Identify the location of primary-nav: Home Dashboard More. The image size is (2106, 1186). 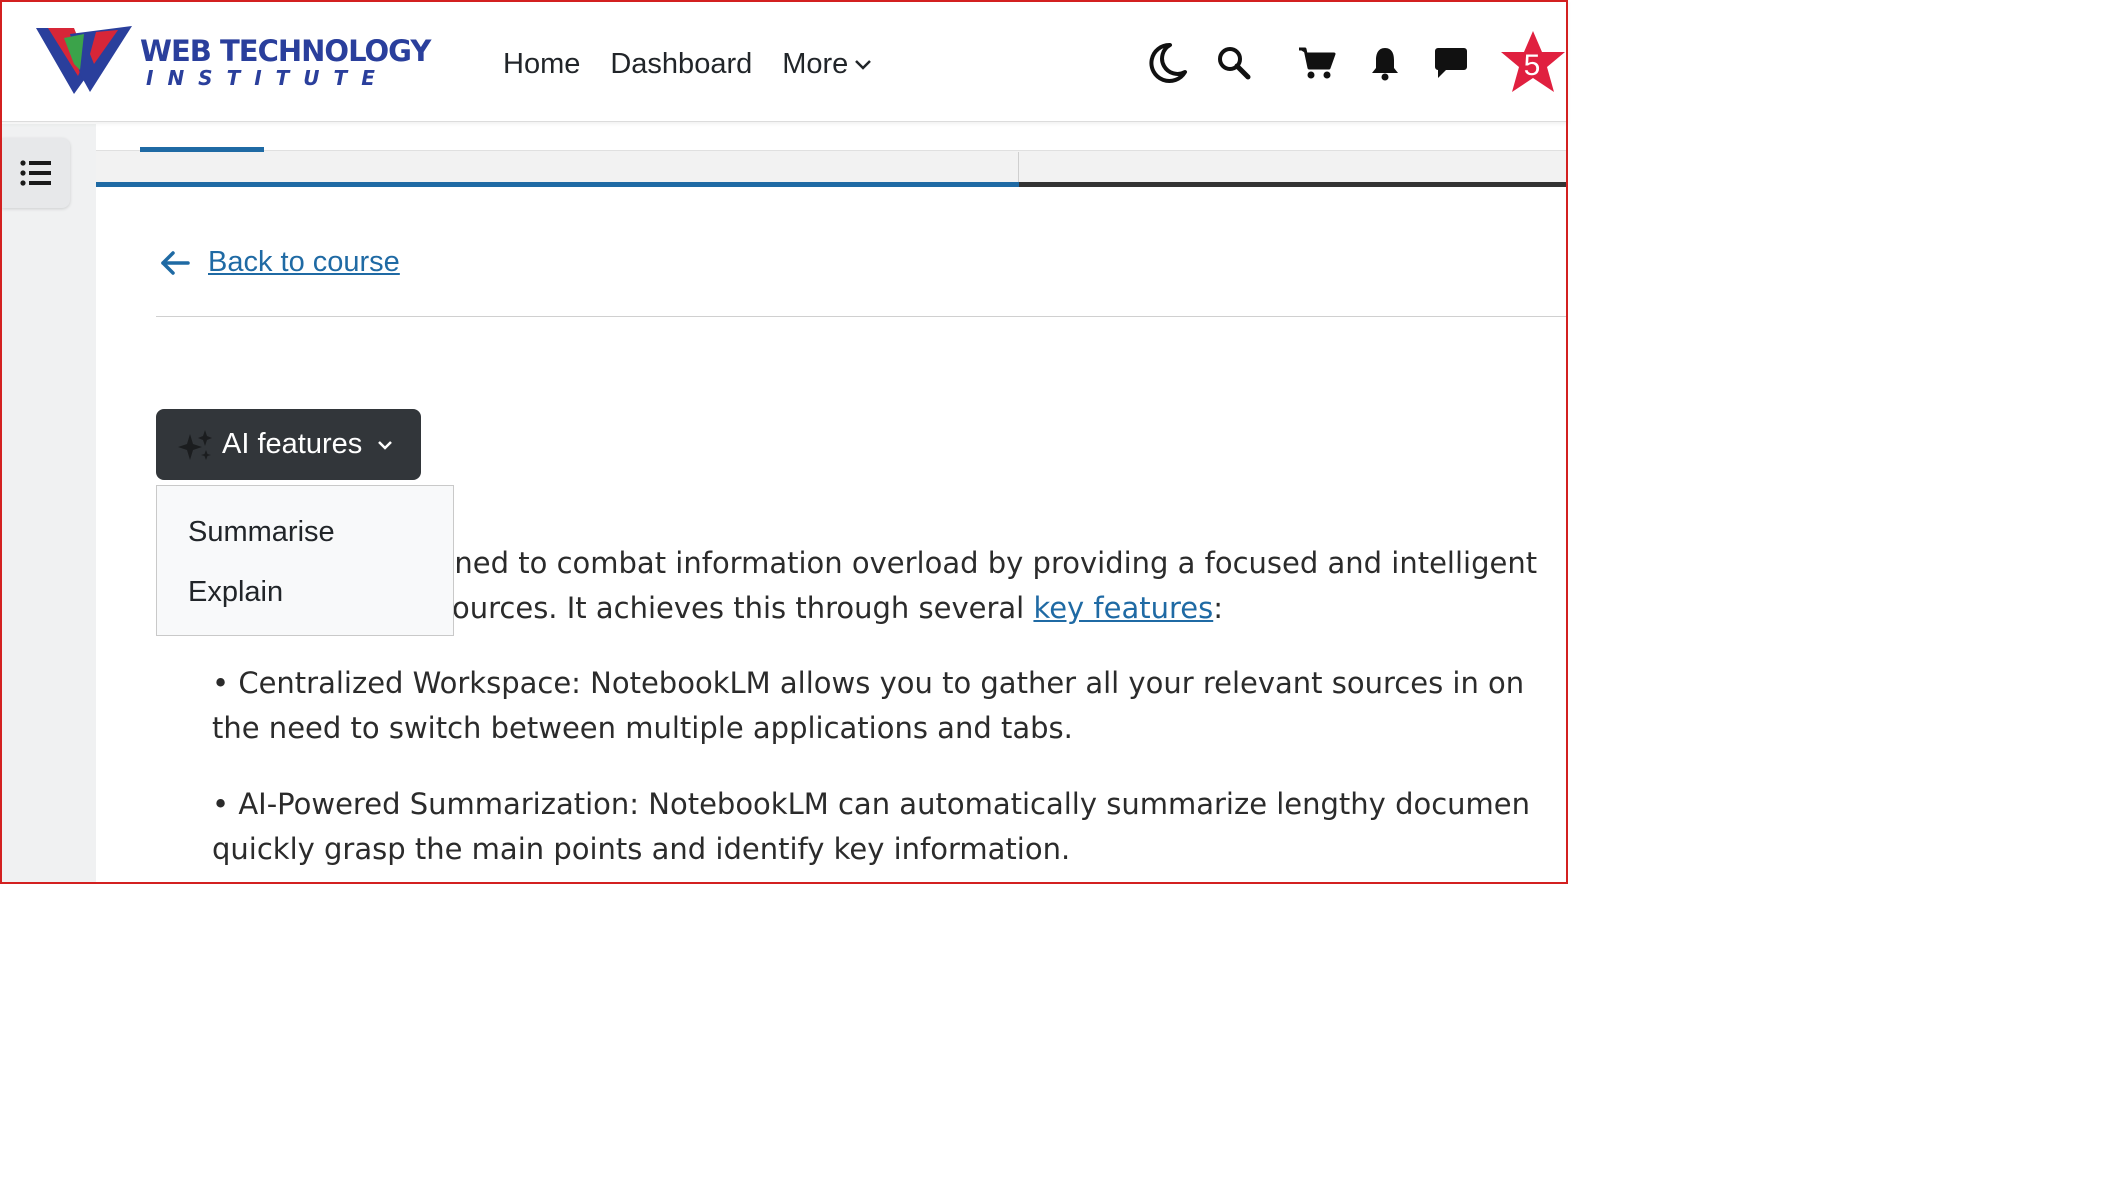
(687, 64).